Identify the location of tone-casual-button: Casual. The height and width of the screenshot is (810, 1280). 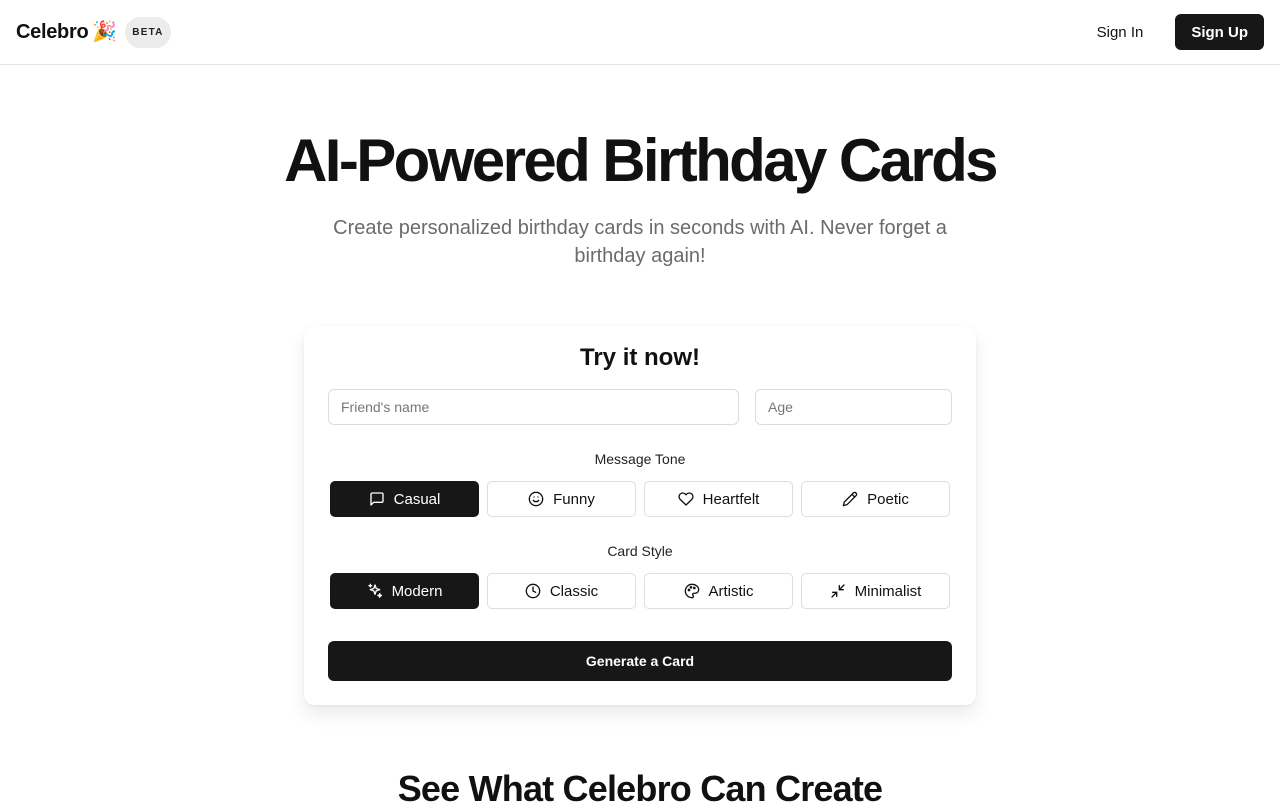
(404, 499).